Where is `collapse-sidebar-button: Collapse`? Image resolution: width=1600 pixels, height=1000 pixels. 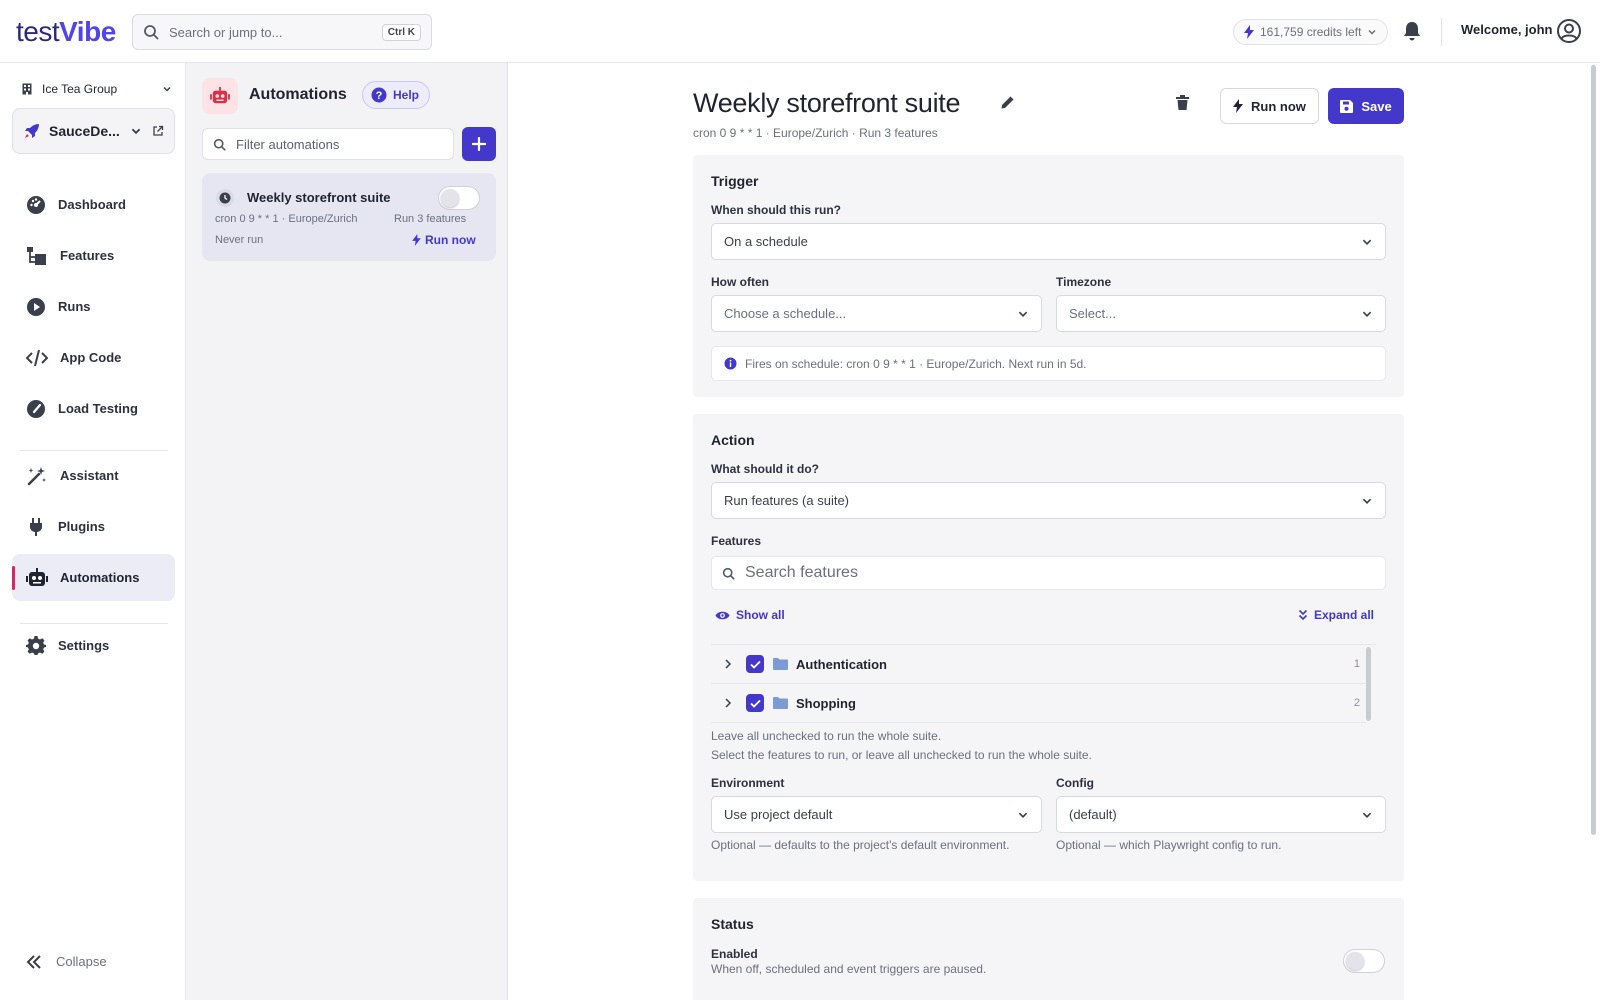
collapse-sidebar-button: Collapse is located at coordinates (66, 961).